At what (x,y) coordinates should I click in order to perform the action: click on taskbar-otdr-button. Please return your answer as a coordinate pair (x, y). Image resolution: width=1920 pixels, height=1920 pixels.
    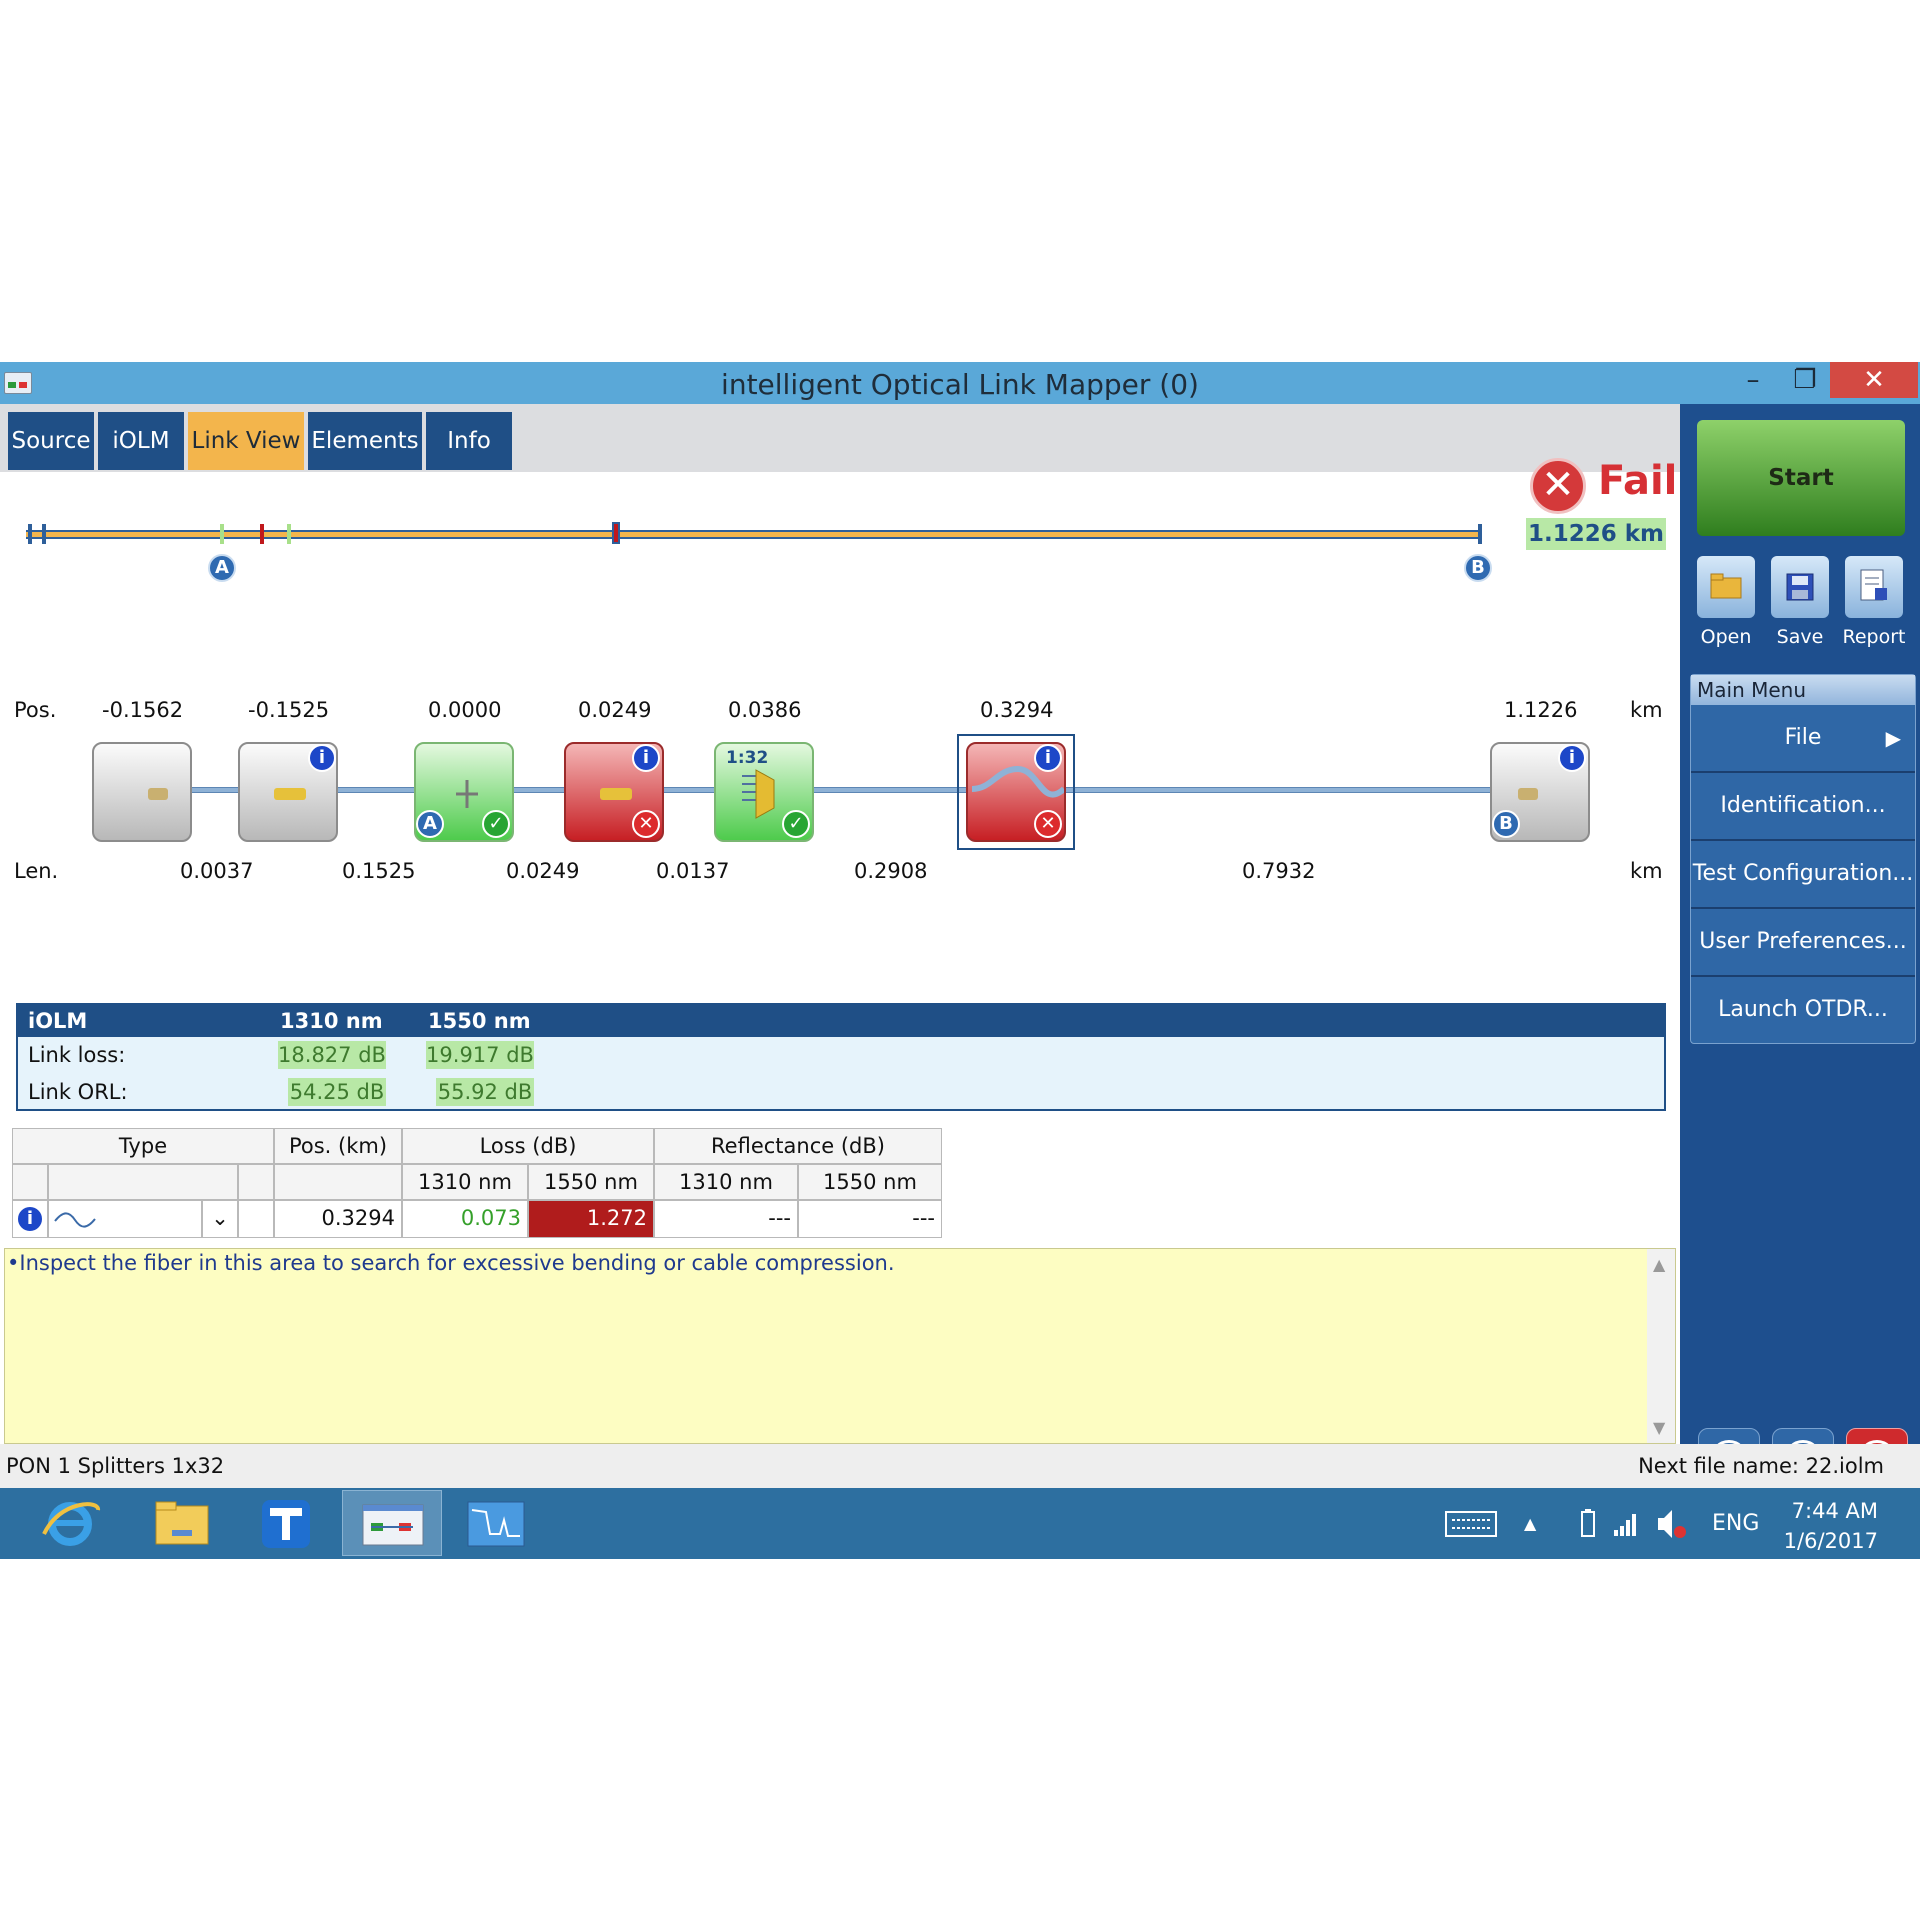
    Looking at the image, I should click on (496, 1523).